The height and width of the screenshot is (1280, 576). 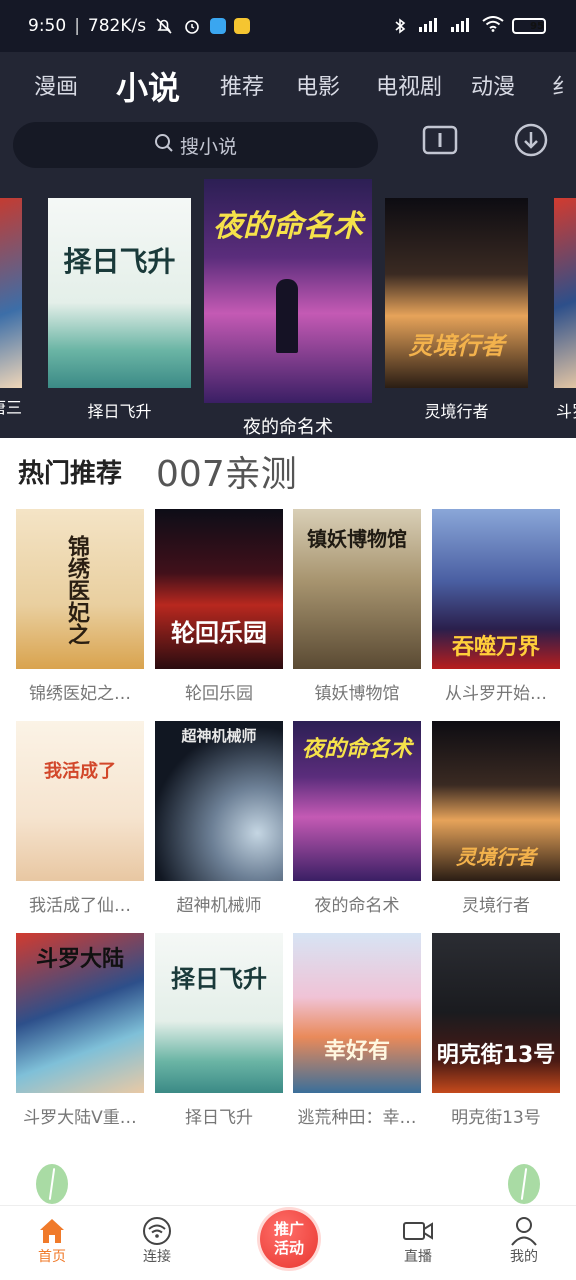 I want to click on search-placeholder: 搜小说, so click(x=208, y=146).